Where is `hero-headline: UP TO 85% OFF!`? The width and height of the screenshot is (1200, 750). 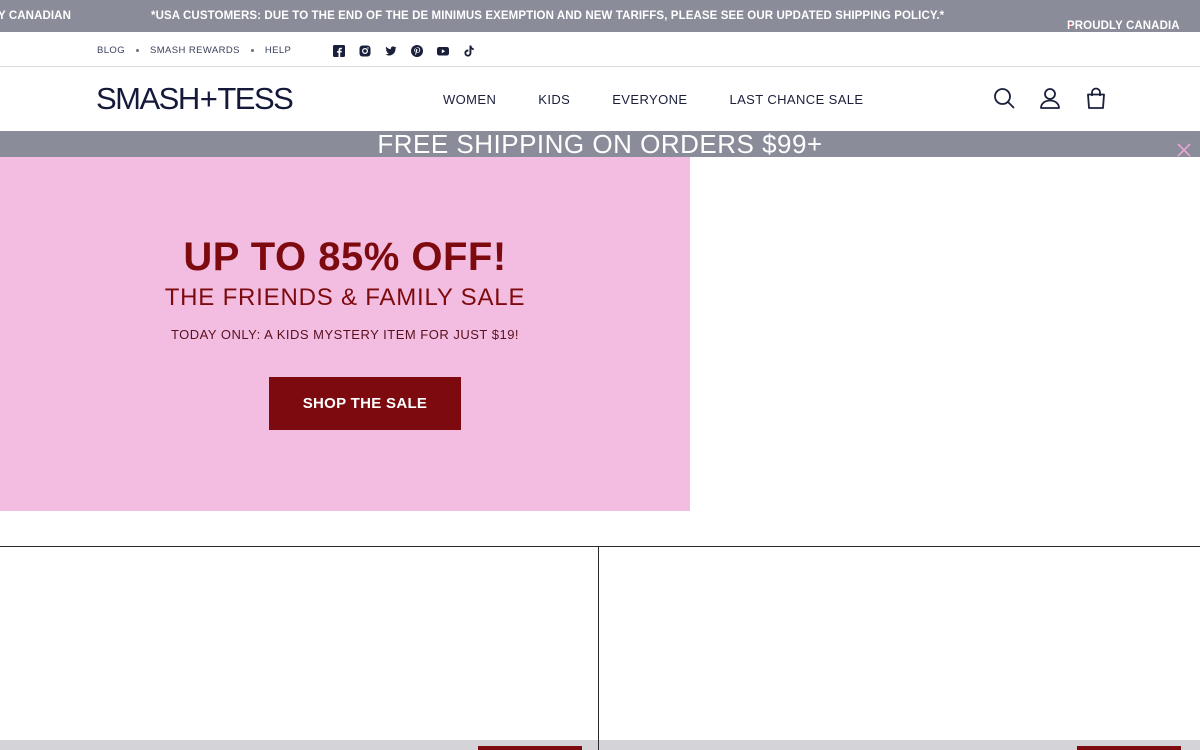 hero-headline: UP TO 85% OFF! is located at coordinates (345, 257).